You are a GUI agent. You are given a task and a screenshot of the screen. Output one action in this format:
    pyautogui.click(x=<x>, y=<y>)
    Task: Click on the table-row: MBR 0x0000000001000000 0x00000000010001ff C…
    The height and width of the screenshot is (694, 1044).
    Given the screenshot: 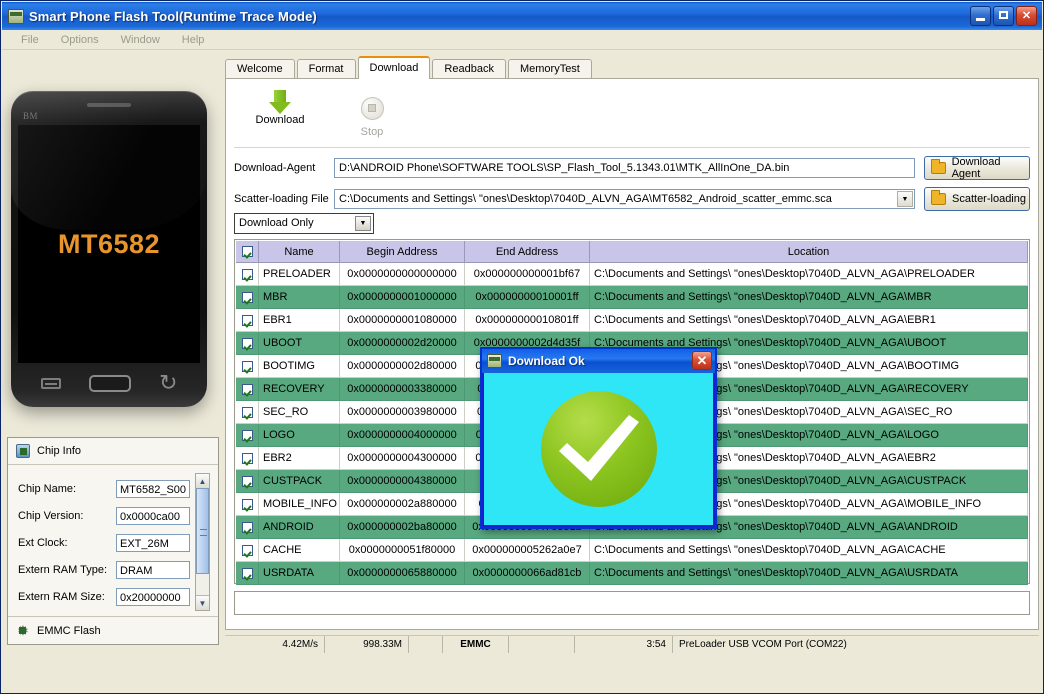 What is the action you would take?
    pyautogui.click(x=632, y=297)
    